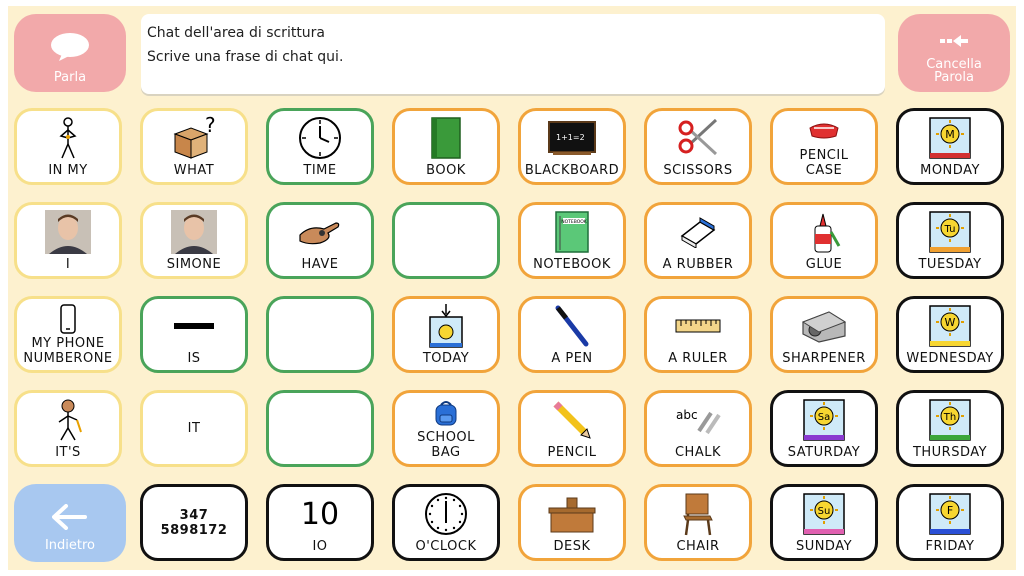 The image size is (1024, 576). I want to click on tile-friday: F FRIDAY, so click(950, 522).